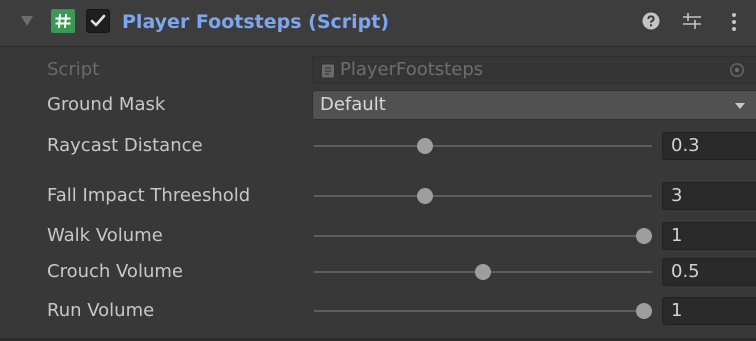  Describe the element at coordinates (734, 22) in the screenshot. I see `kebab-menu-icon` at that location.